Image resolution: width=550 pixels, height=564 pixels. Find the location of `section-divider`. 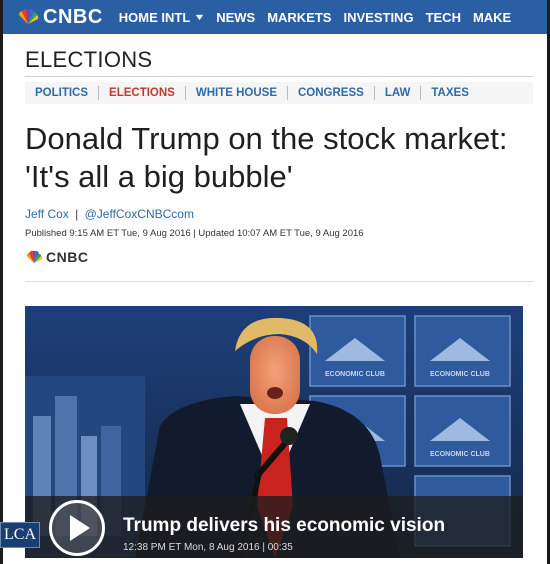

section-divider is located at coordinates (279, 76).